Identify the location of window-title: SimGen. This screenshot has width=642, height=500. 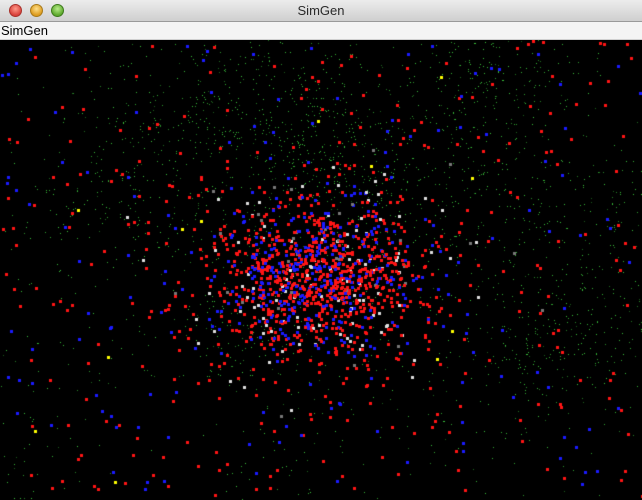
(321, 10).